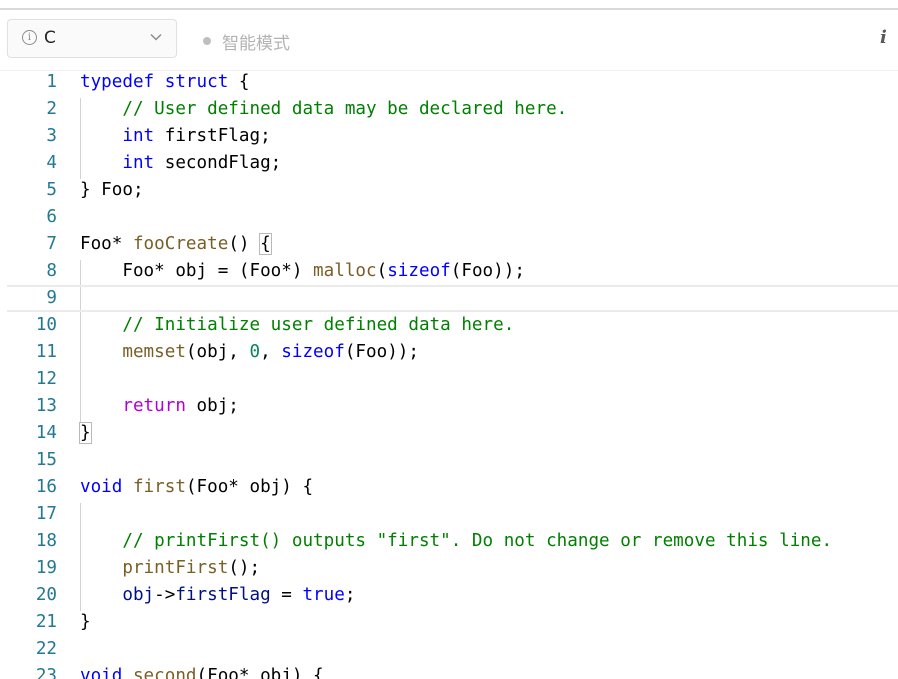  I want to click on info-circle-icon: i, so click(29, 37).